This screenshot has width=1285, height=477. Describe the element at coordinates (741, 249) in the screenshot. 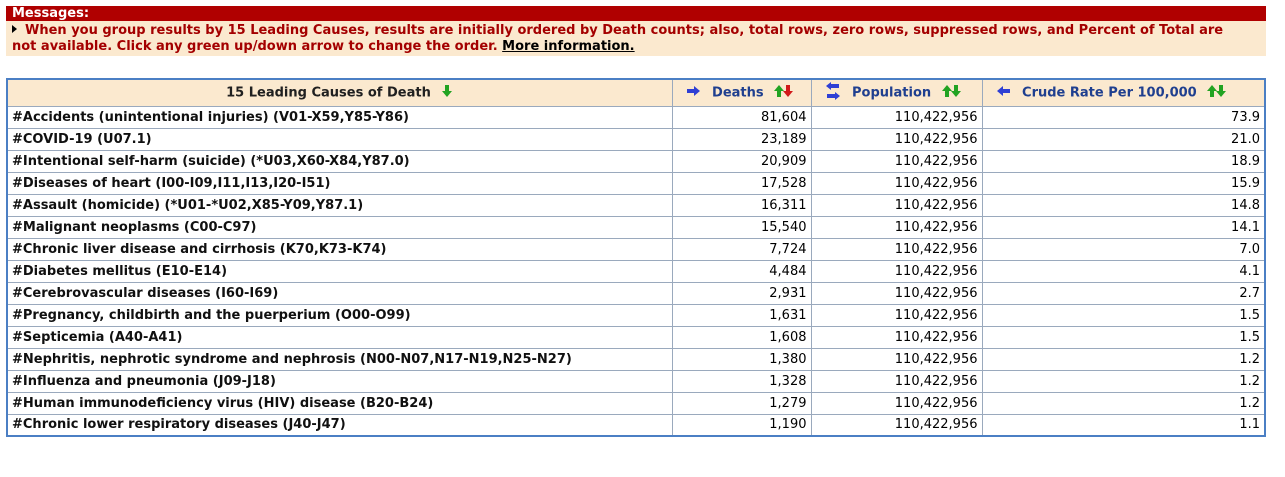

I see `deaths-cell: 7,724` at that location.